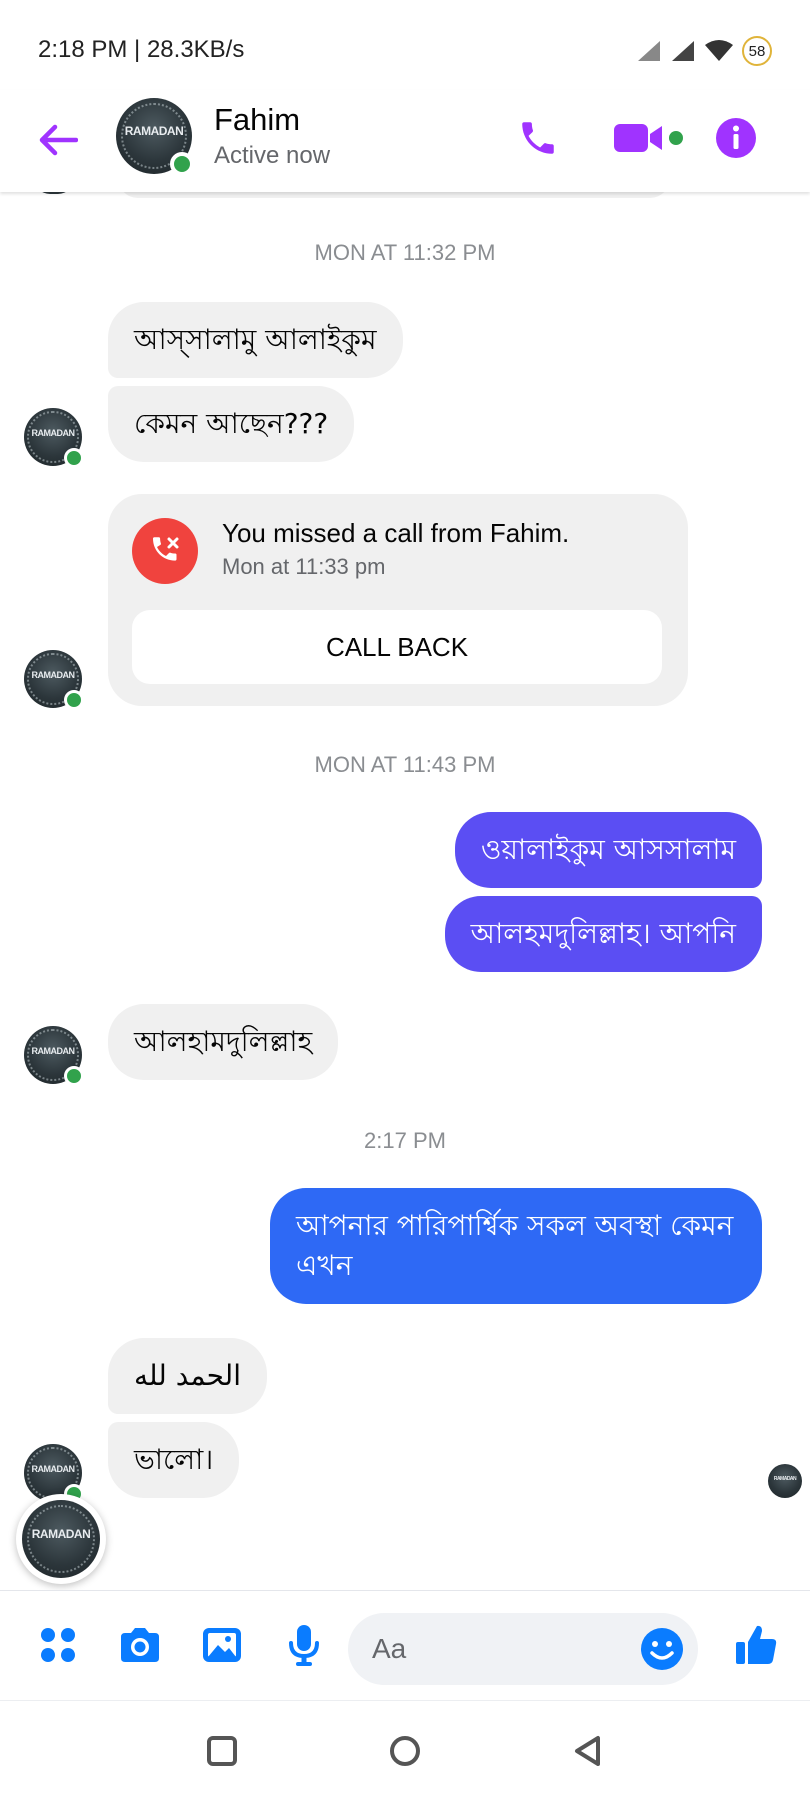 Image resolution: width=810 pixels, height=1800 pixels. I want to click on previous-avatar-edge, so click(54, 193).